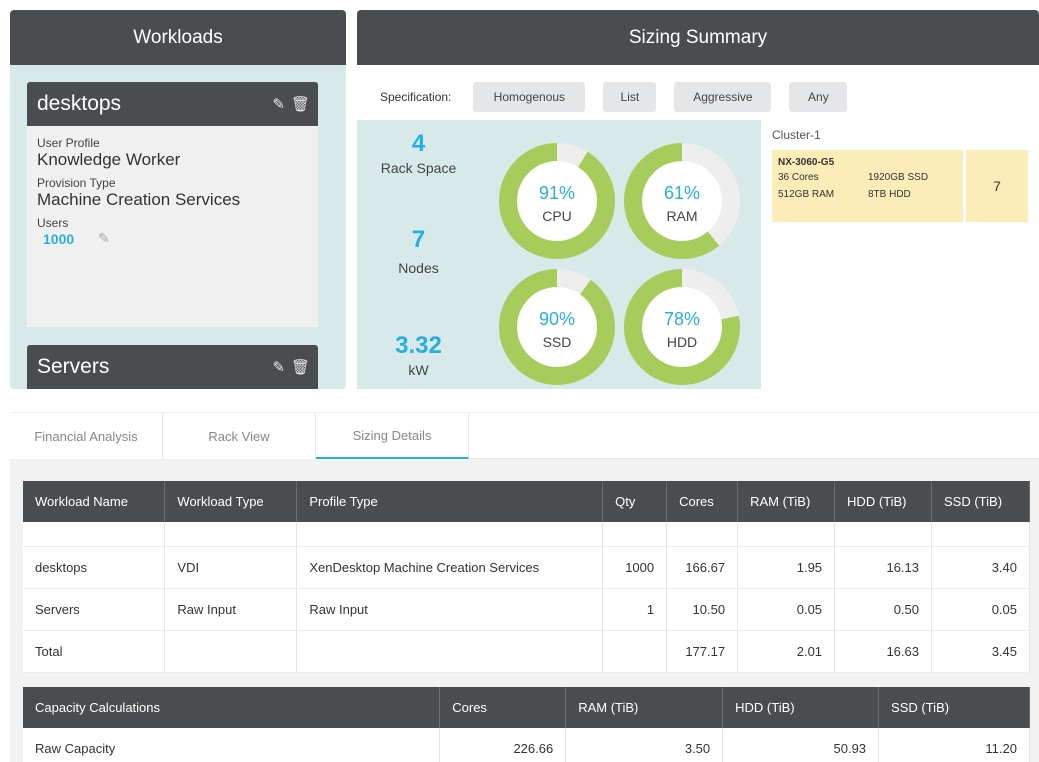 The width and height of the screenshot is (1039, 762). I want to click on nodes-value: 7, so click(418, 239).